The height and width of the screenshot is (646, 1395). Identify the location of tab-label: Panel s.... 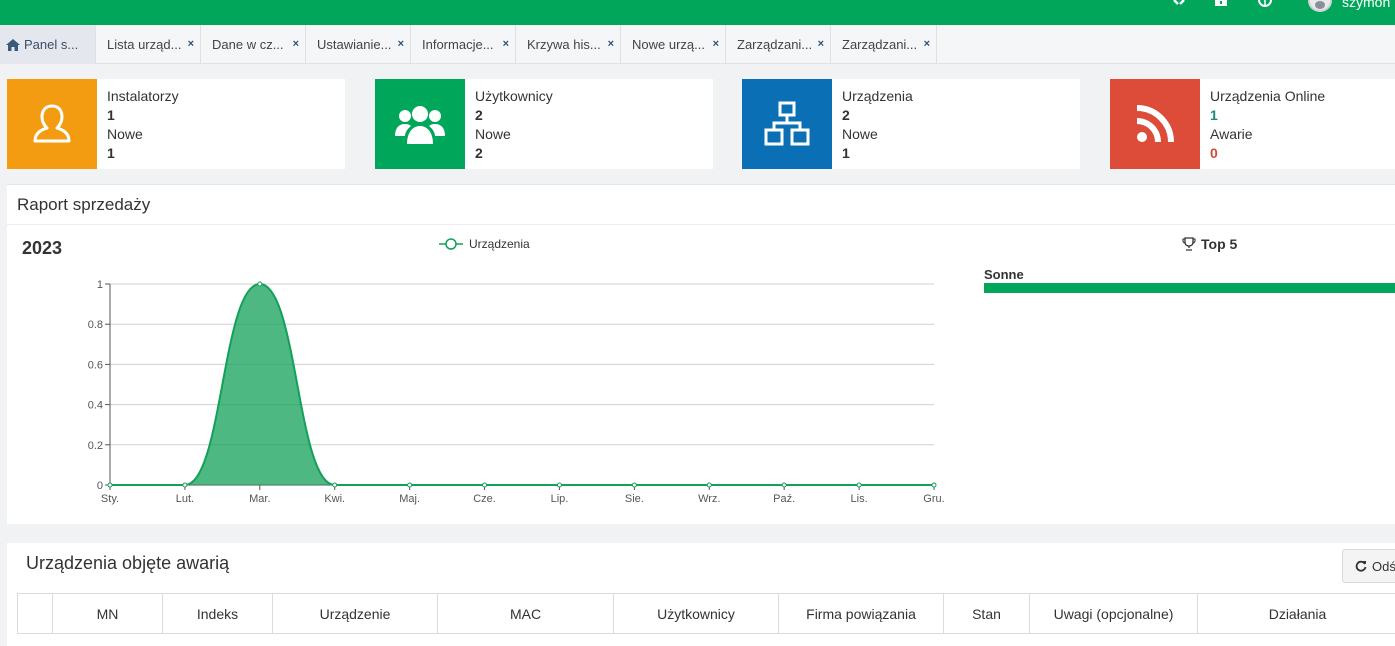
(51, 44).